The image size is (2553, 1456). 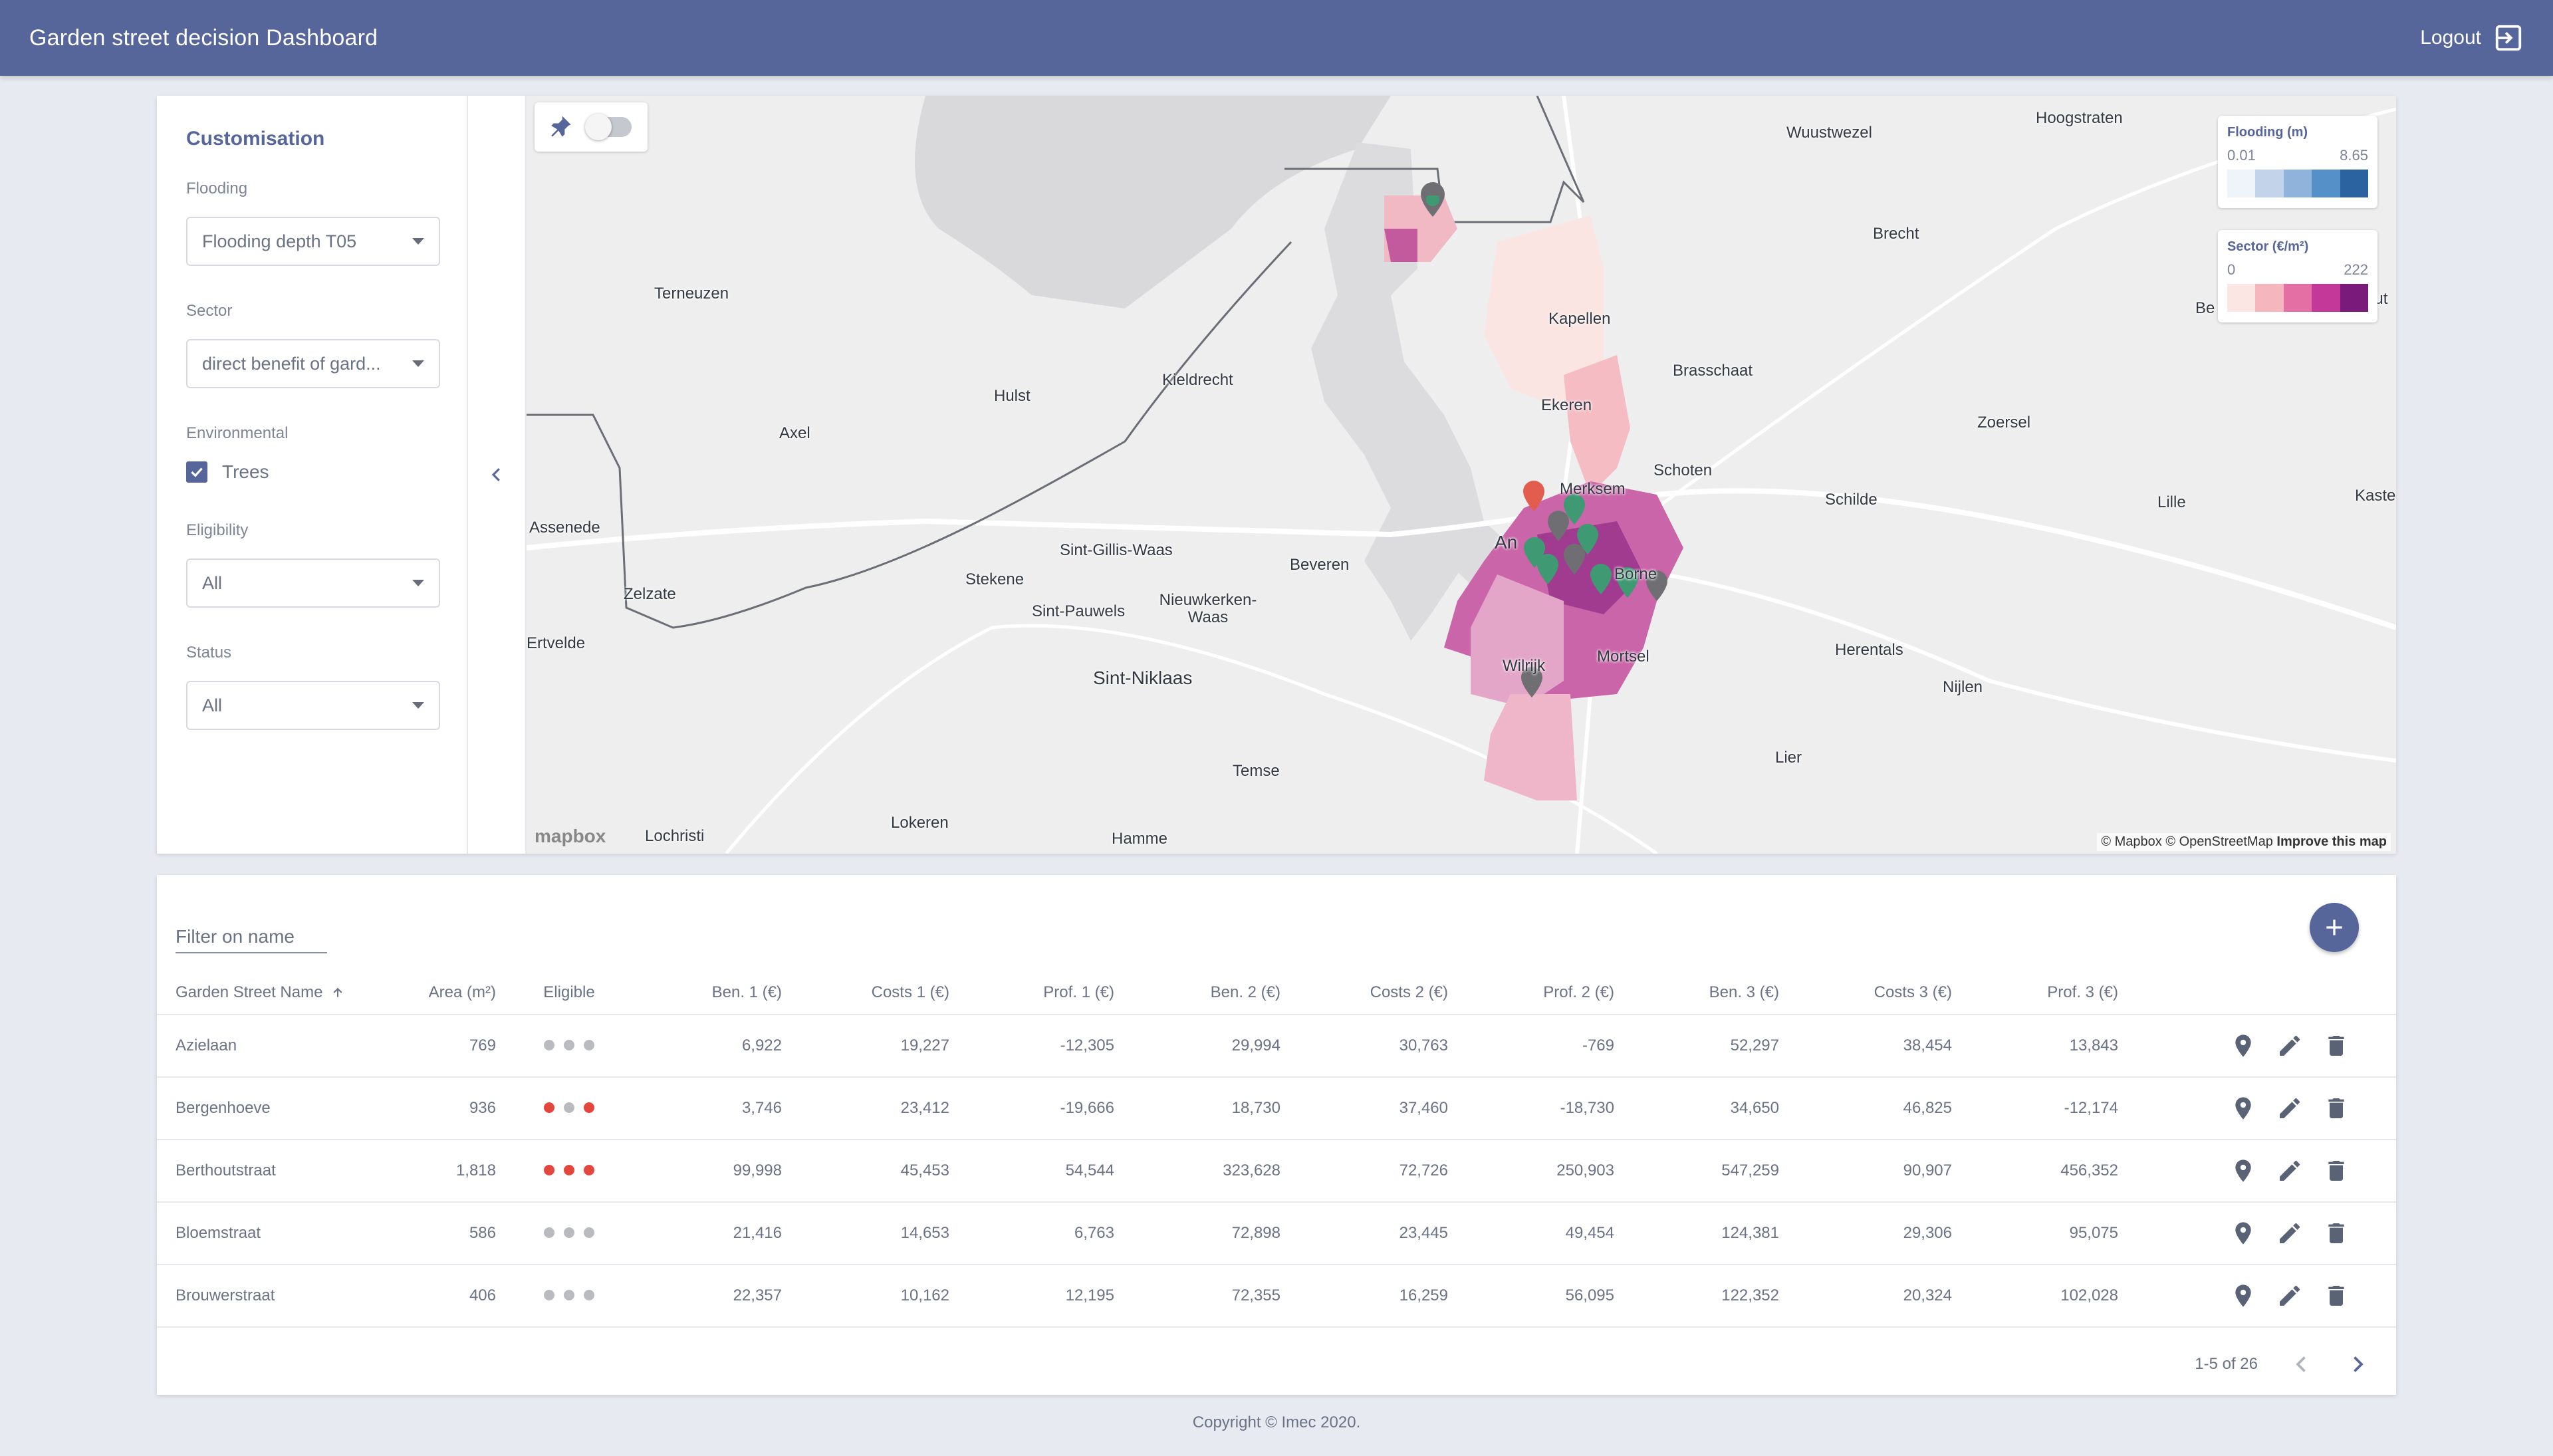 I want to click on column-header-actions, so click(x=2263, y=993).